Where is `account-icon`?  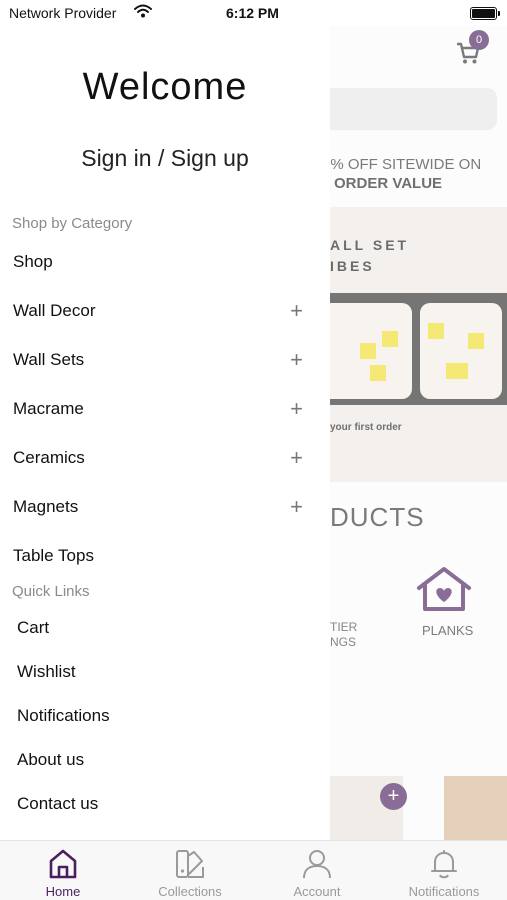 account-icon is located at coordinates (317, 864).